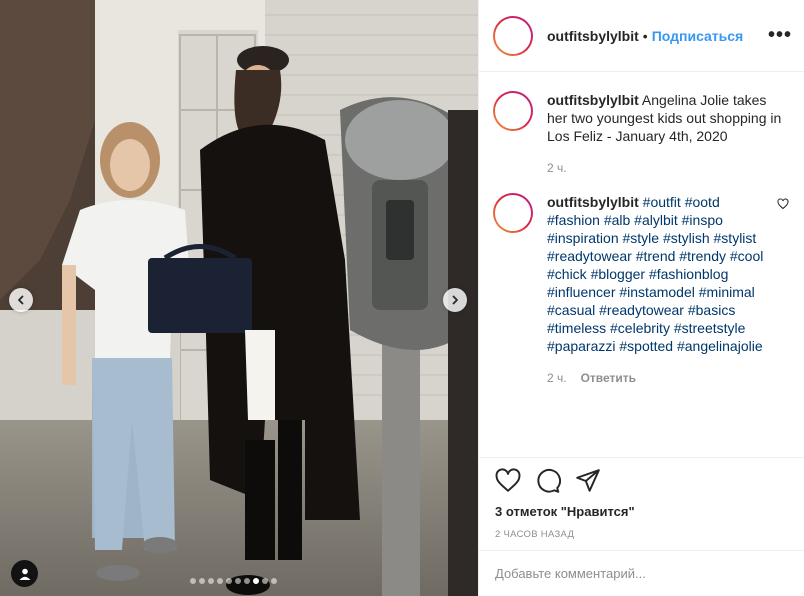 This screenshot has width=804, height=596. I want to click on chevron-right-icon, so click(455, 300).